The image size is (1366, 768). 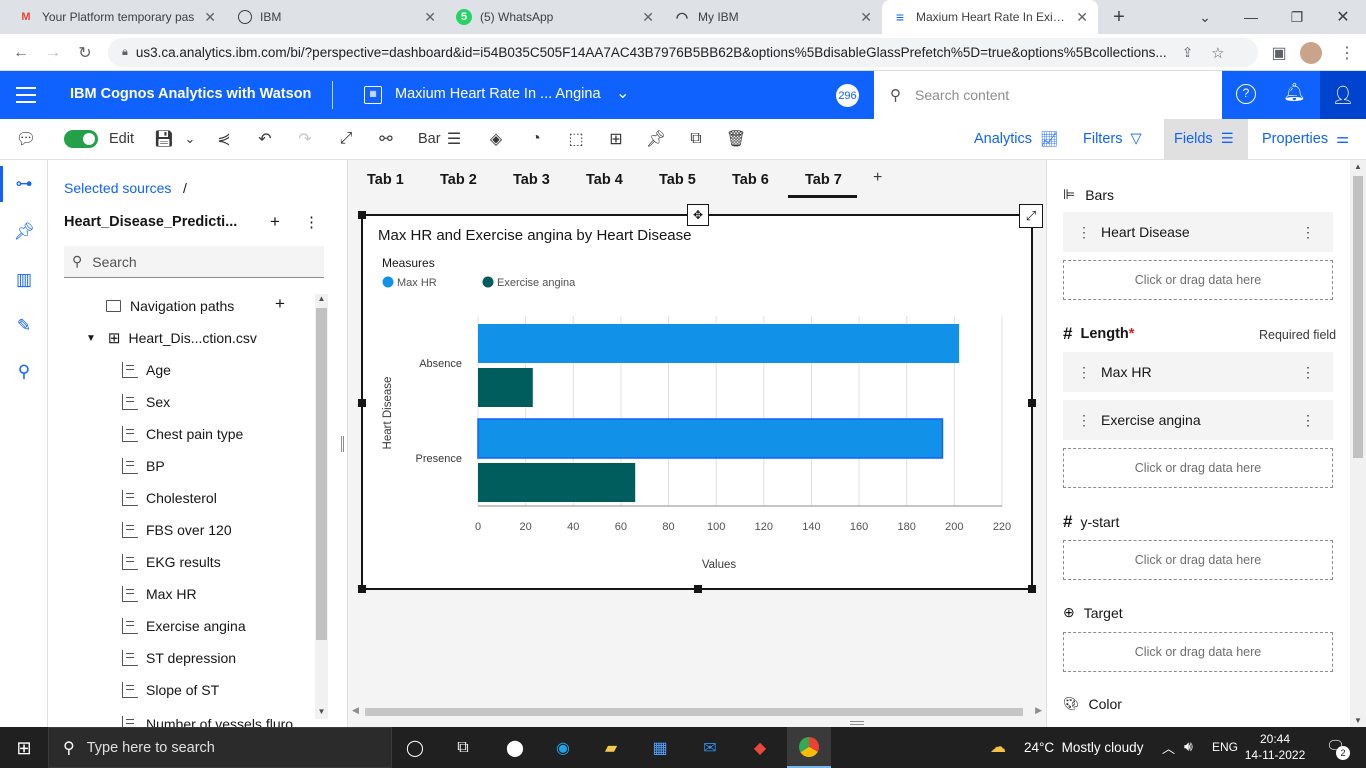 What do you see at coordinates (990, 17) in the screenshot?
I see `browser-tab-active: ≡ Maxium Heart Rate In Existin ✕` at bounding box center [990, 17].